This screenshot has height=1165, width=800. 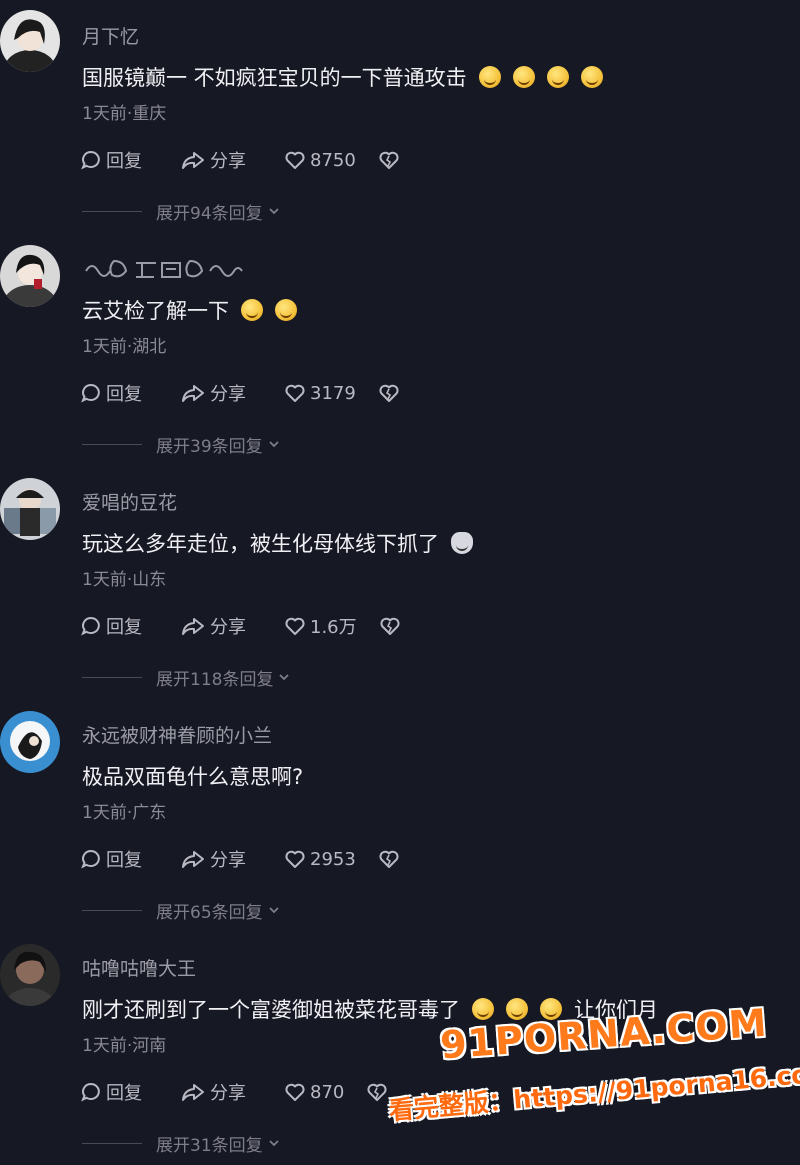 What do you see at coordinates (124, 580) in the screenshot?
I see `comment-meta: 1天前·山东` at bounding box center [124, 580].